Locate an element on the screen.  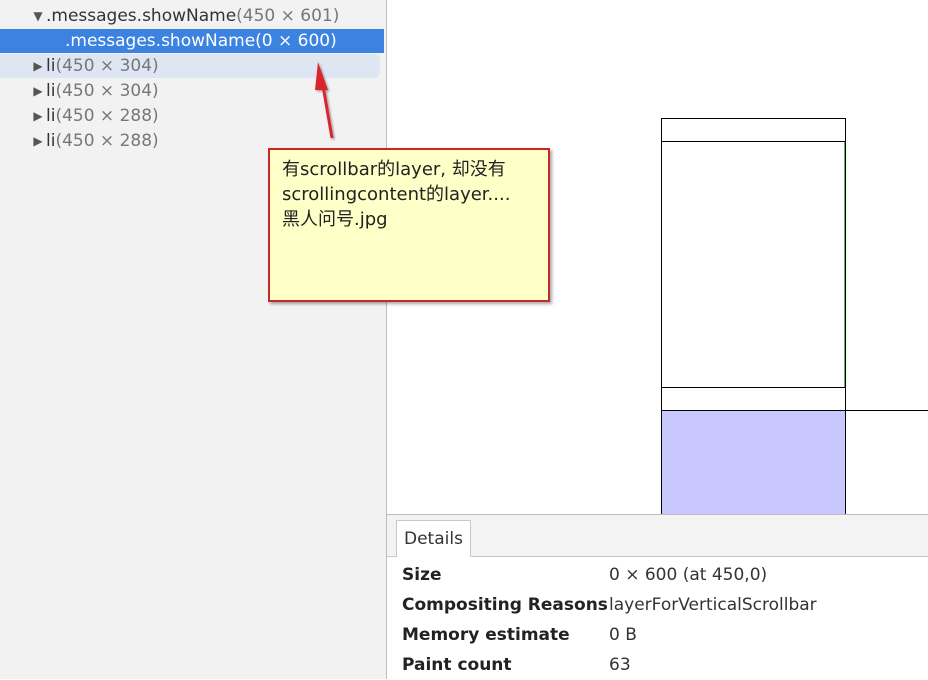
layer-box-filled is located at coordinates (753, 462).